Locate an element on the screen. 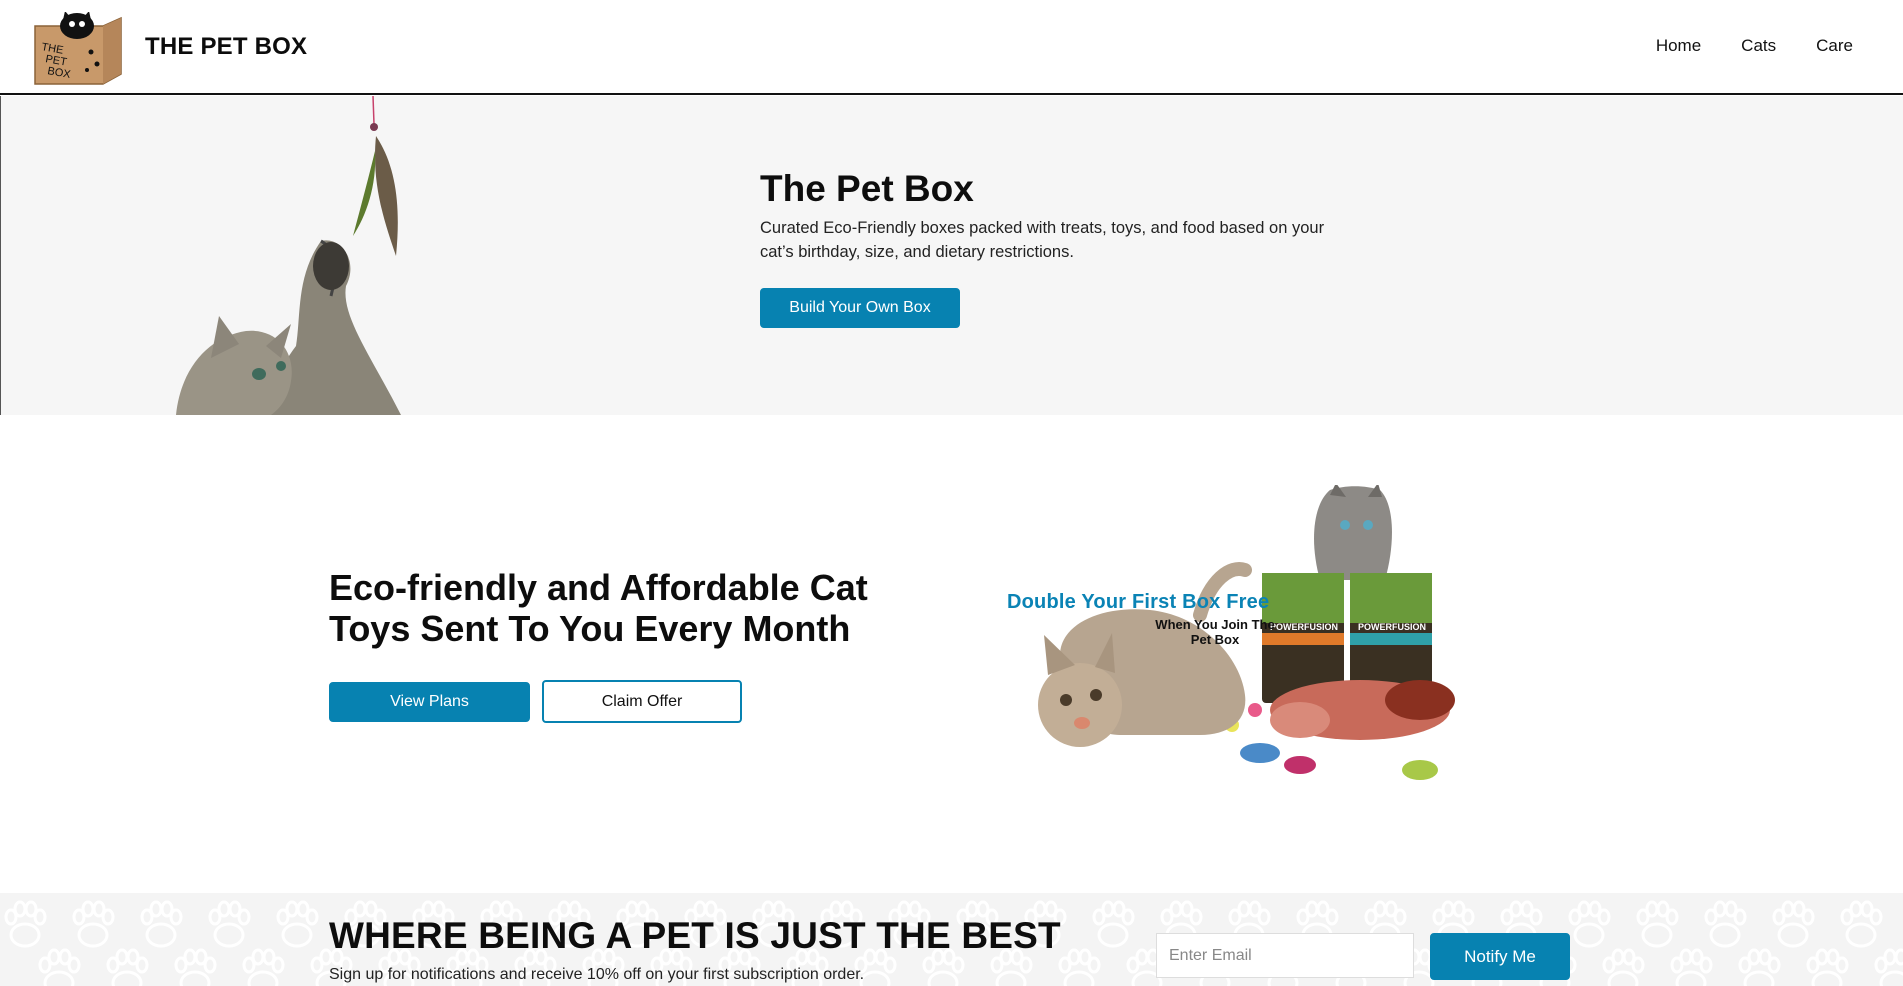 This screenshot has width=1903, height=986. view-plans-button: View Plans is located at coordinates (429, 702).